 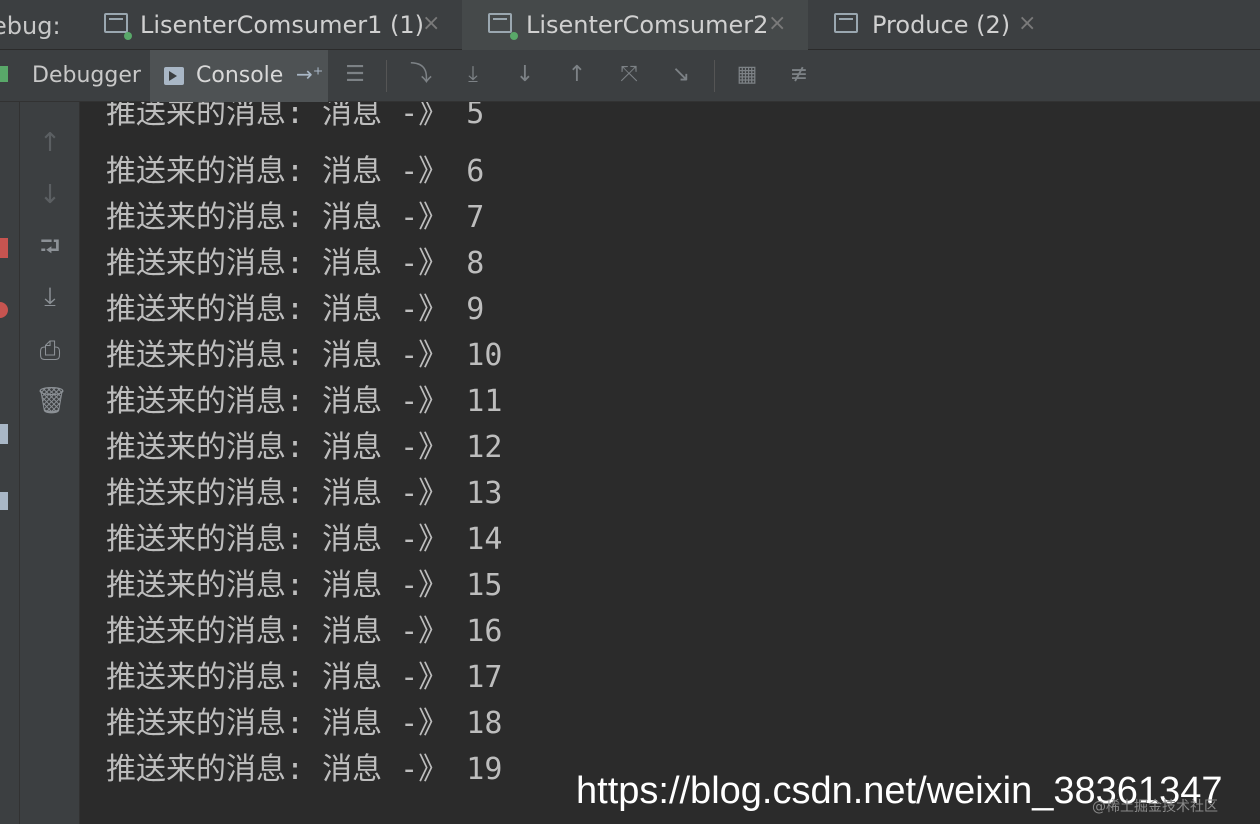 What do you see at coordinates (473, 75) in the screenshot?
I see `step-over-icon: ⤓` at bounding box center [473, 75].